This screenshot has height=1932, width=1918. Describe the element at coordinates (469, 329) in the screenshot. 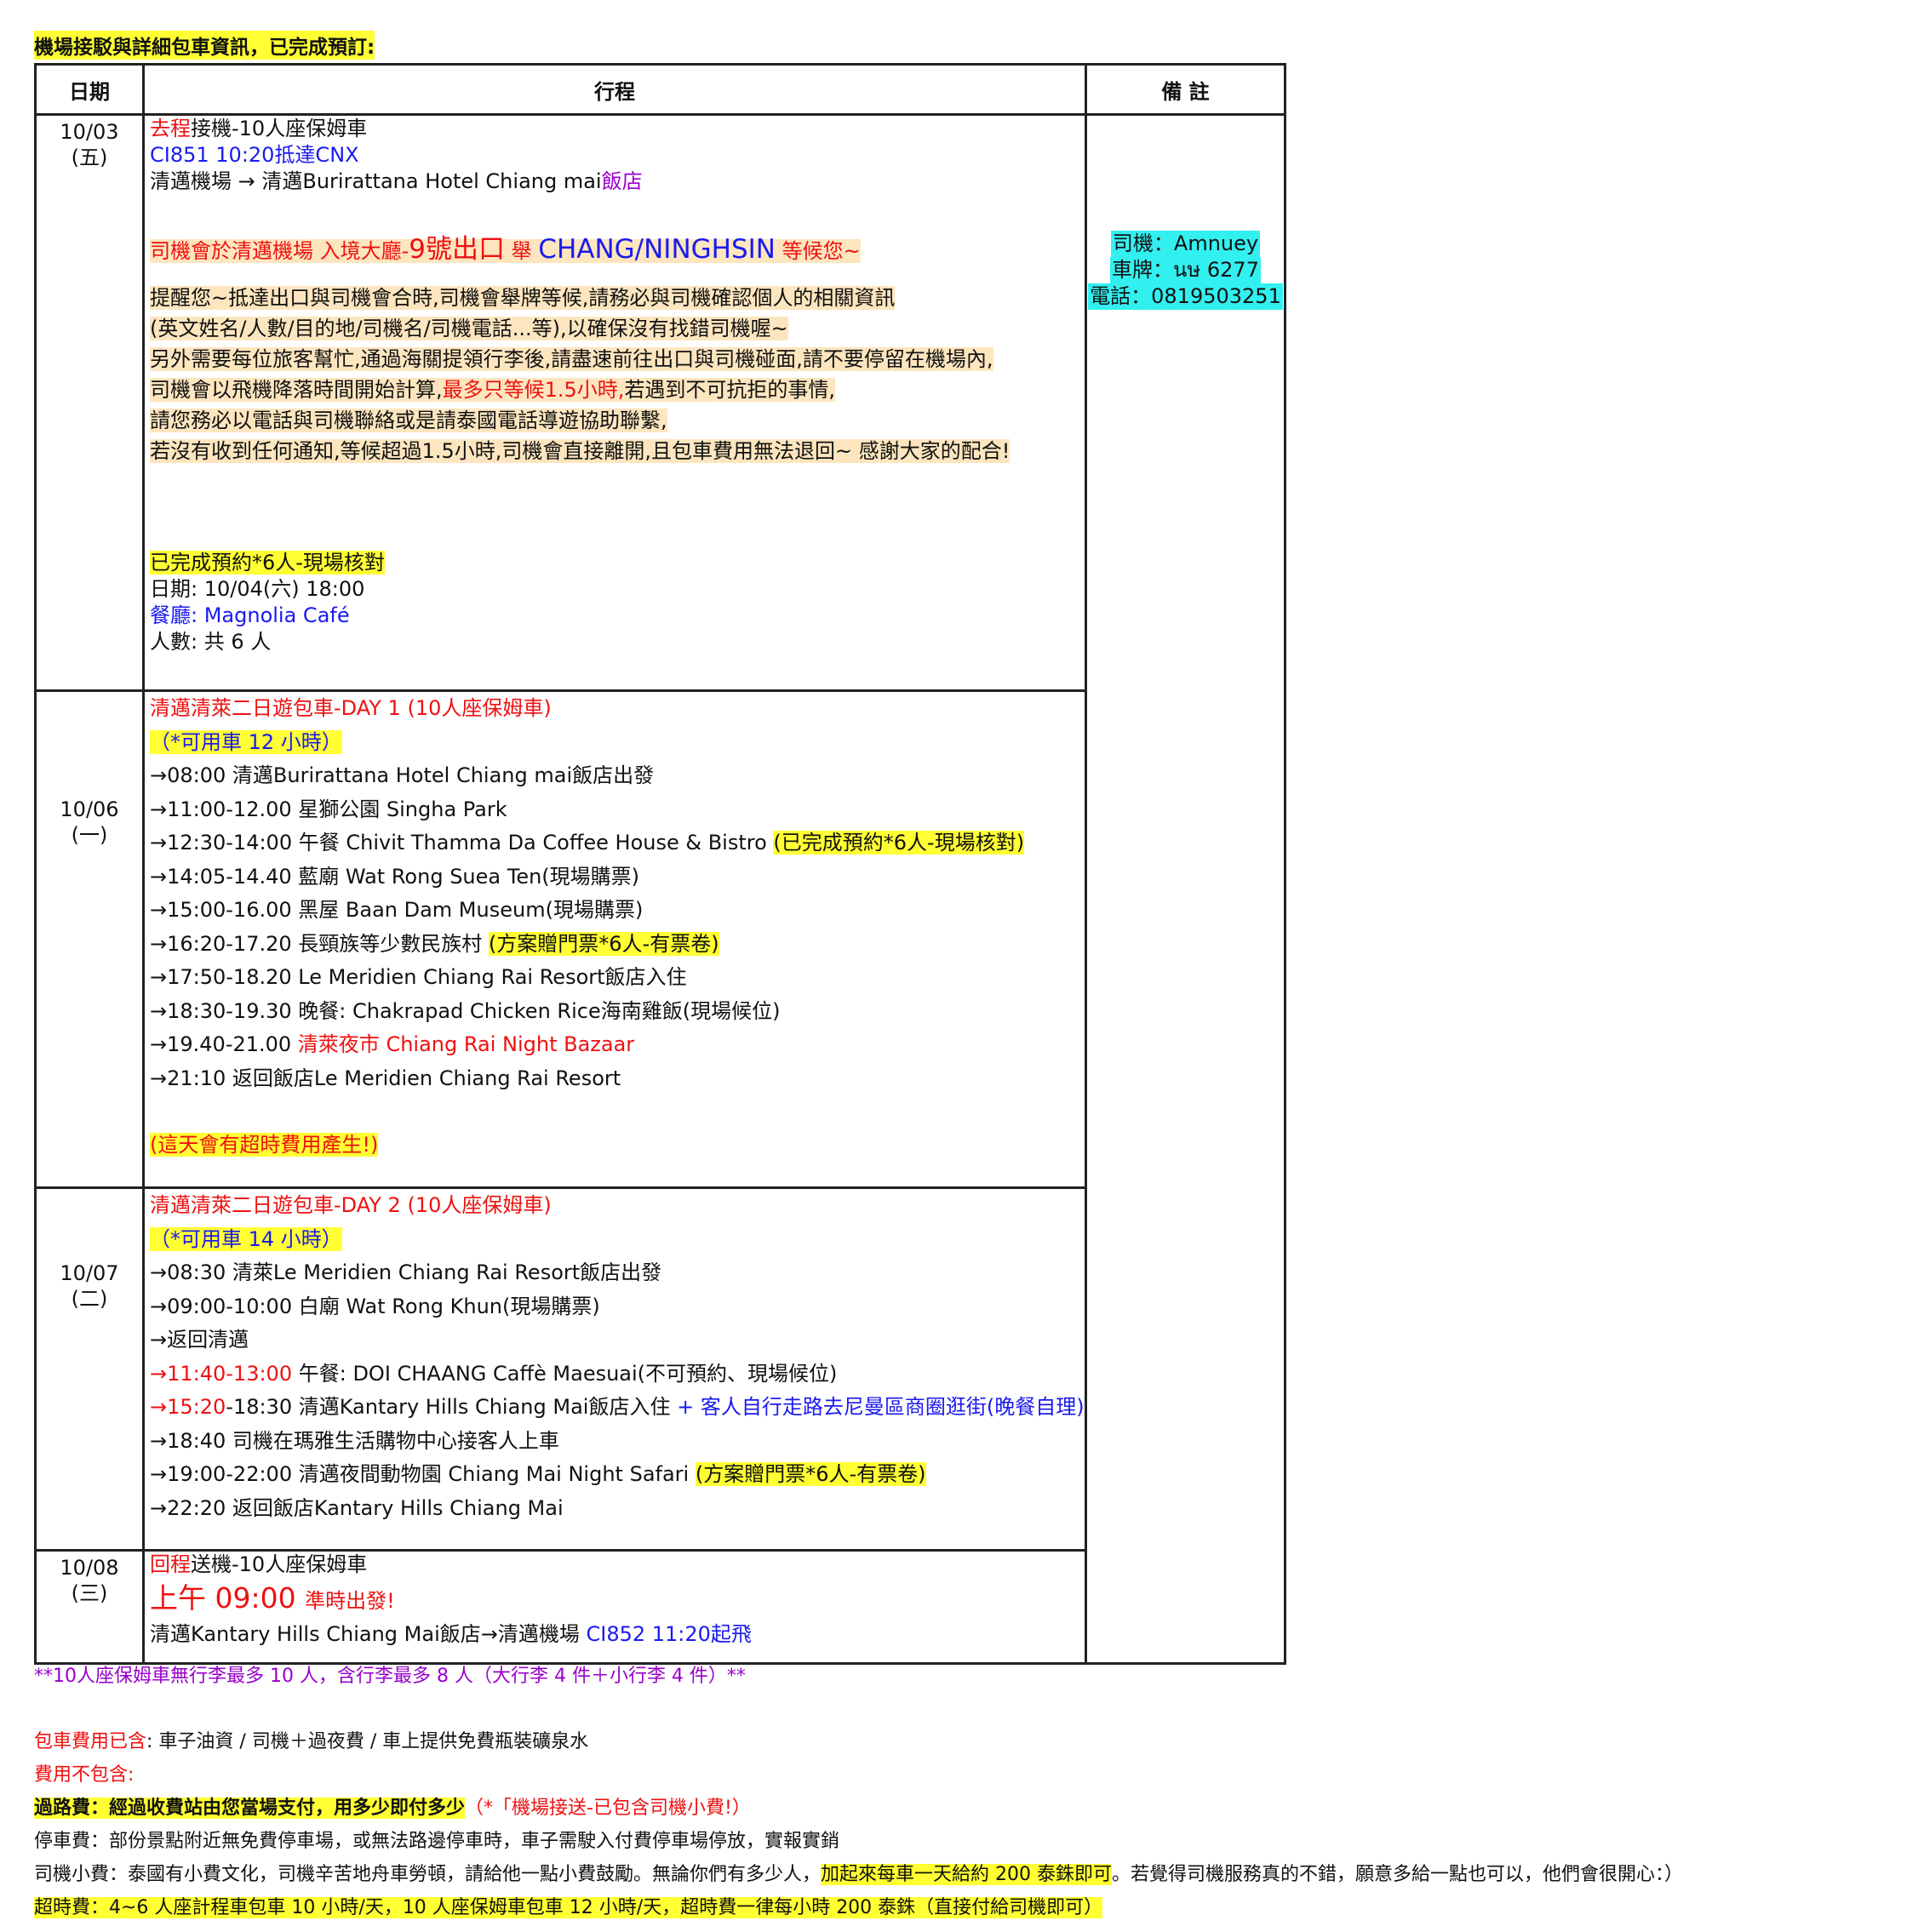

I see `reminder-line: (英文姓名/人數/目的地/司機名/司機電話...等),以確保沒有找錯司機喔~` at that location.